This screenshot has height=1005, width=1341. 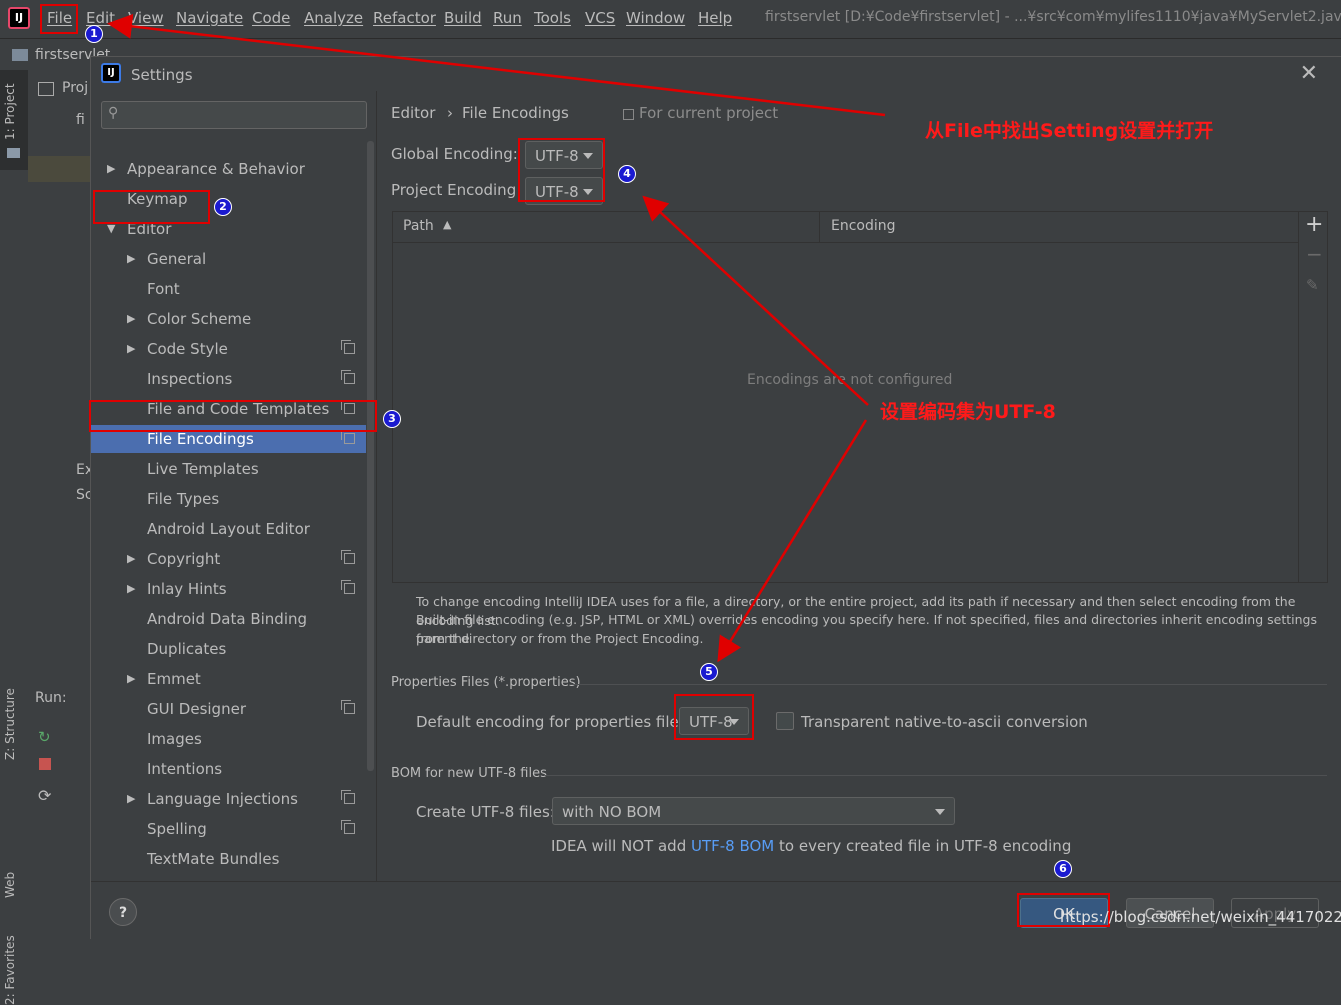 What do you see at coordinates (223, 207) in the screenshot?
I see `step-badge-2: 2` at bounding box center [223, 207].